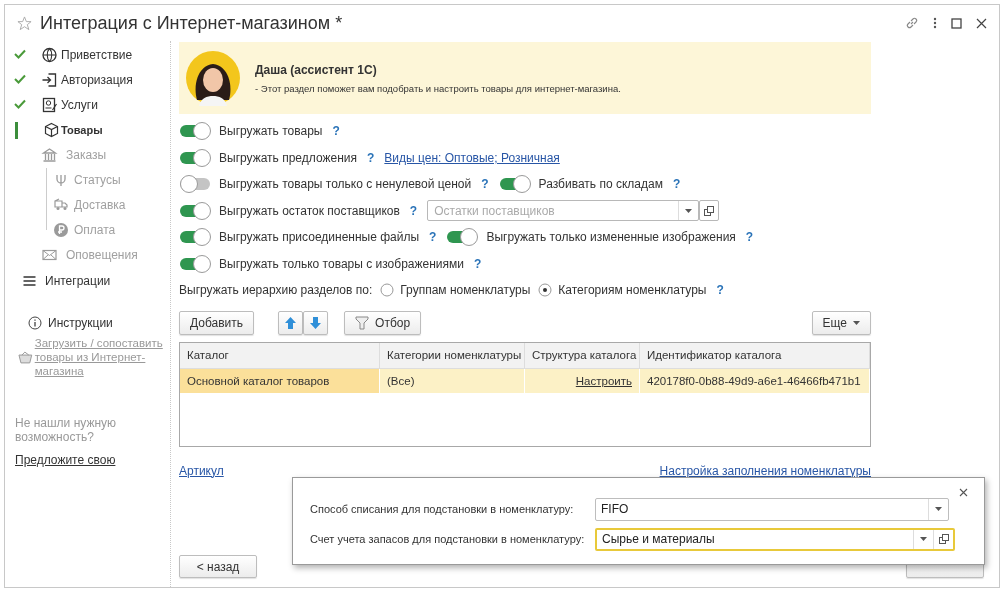 Image resolution: width=1008 pixels, height=592 pixels. Describe the element at coordinates (438, 88) in the screenshot. I see `assistant-message: - Этот раздел поможет вам подобрать и настроить товары для интернет-магазина.` at that location.